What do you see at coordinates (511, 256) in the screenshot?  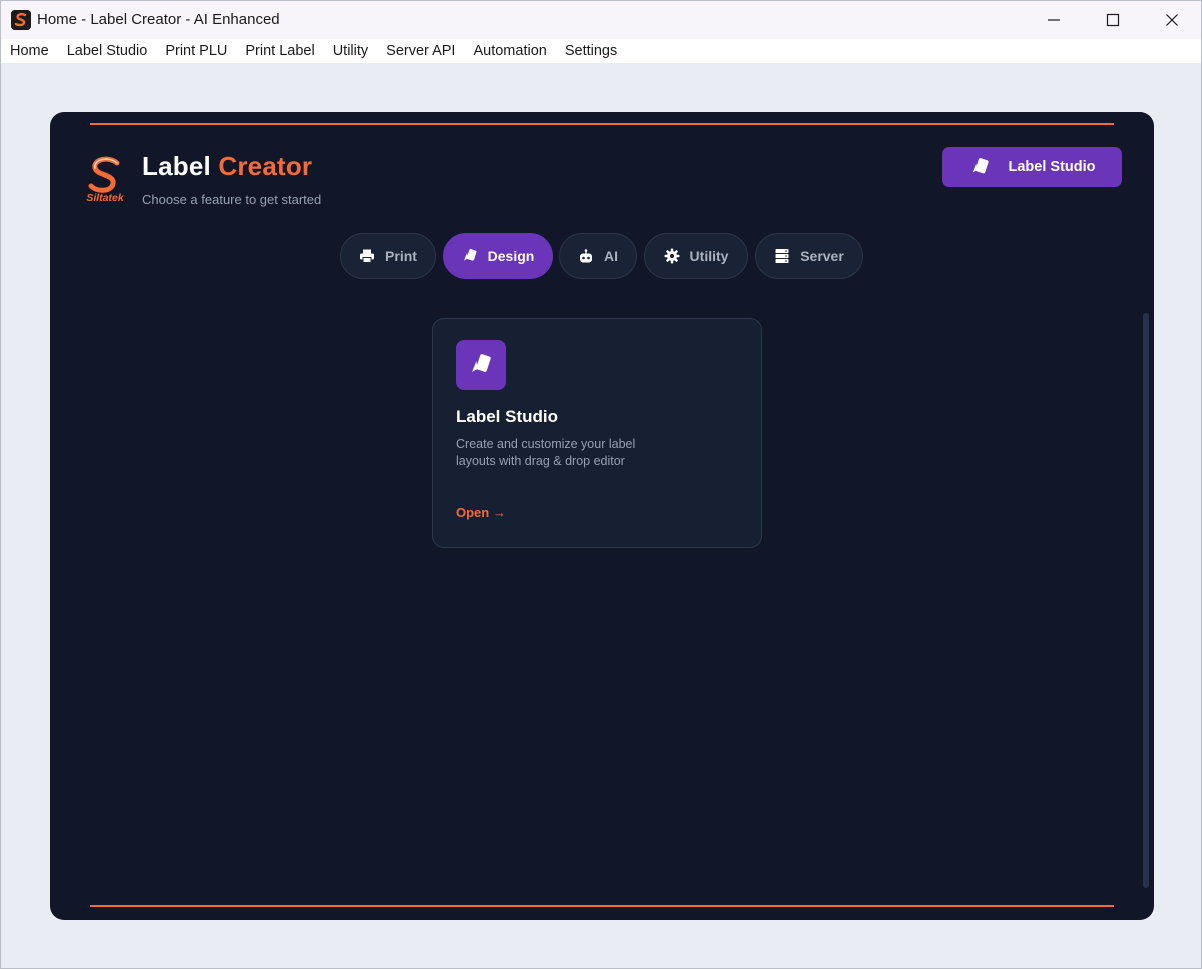 I see `tab-design-label: Design` at bounding box center [511, 256].